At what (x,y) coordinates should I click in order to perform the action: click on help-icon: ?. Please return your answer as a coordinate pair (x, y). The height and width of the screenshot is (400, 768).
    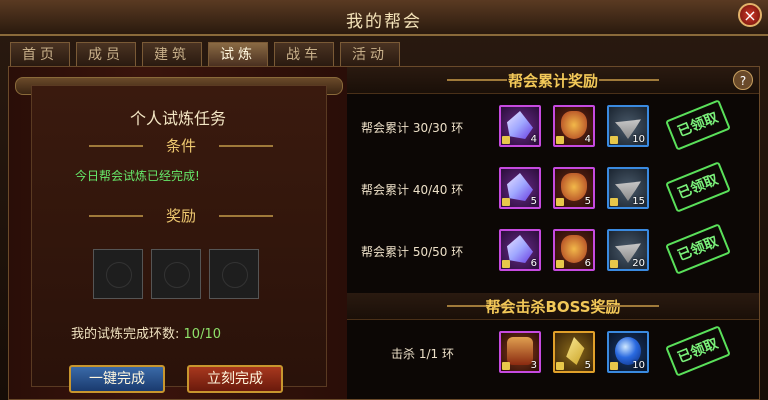
    Looking at the image, I should click on (743, 80).